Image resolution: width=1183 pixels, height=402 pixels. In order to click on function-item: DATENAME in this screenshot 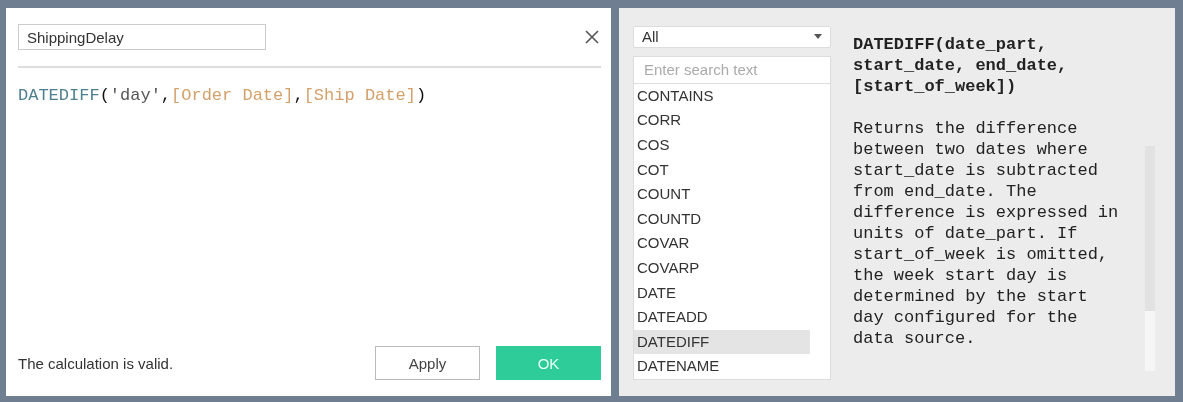, I will do `click(722, 366)`.